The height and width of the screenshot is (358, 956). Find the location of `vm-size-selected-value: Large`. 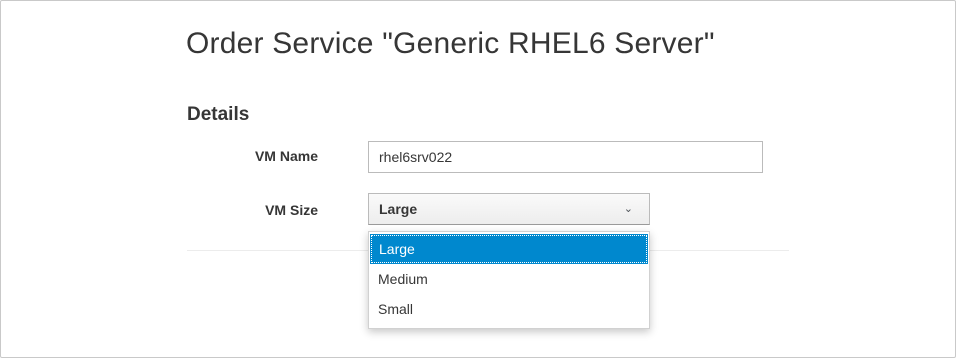

vm-size-selected-value: Large is located at coordinates (398, 209).